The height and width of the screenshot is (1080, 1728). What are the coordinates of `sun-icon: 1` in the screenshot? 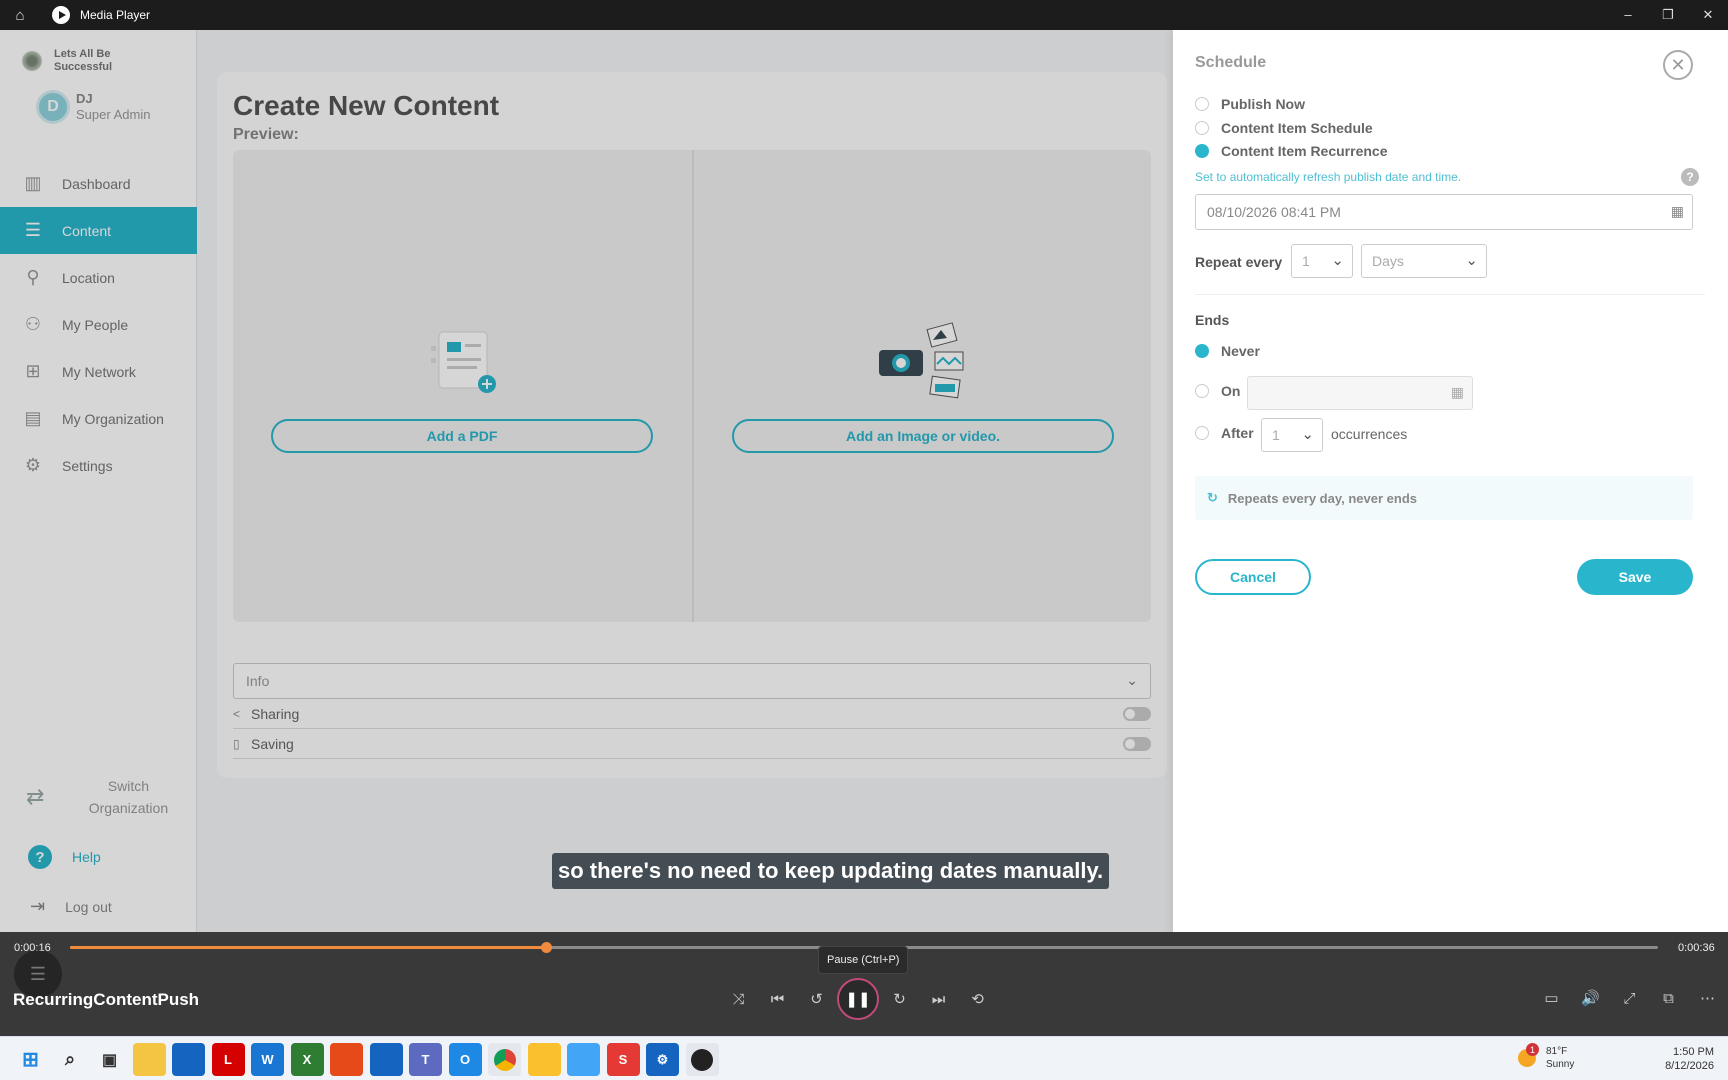 It's located at (1528, 1055).